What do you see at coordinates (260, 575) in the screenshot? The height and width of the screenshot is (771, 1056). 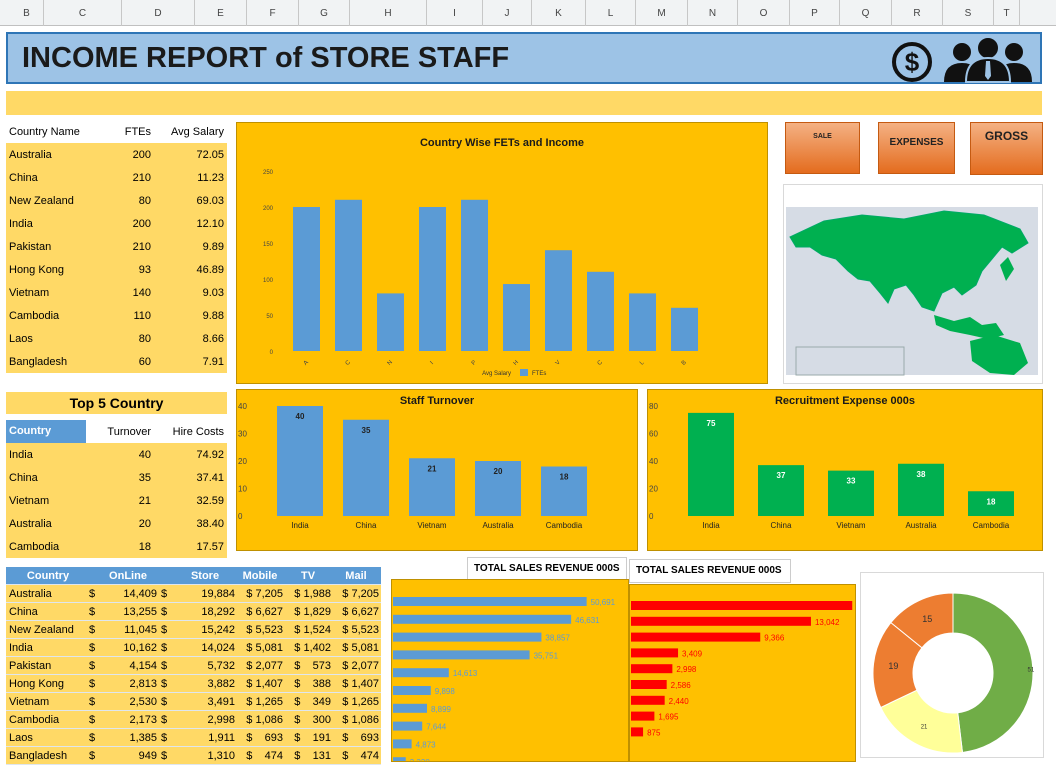 I see `column-header: Mobile` at bounding box center [260, 575].